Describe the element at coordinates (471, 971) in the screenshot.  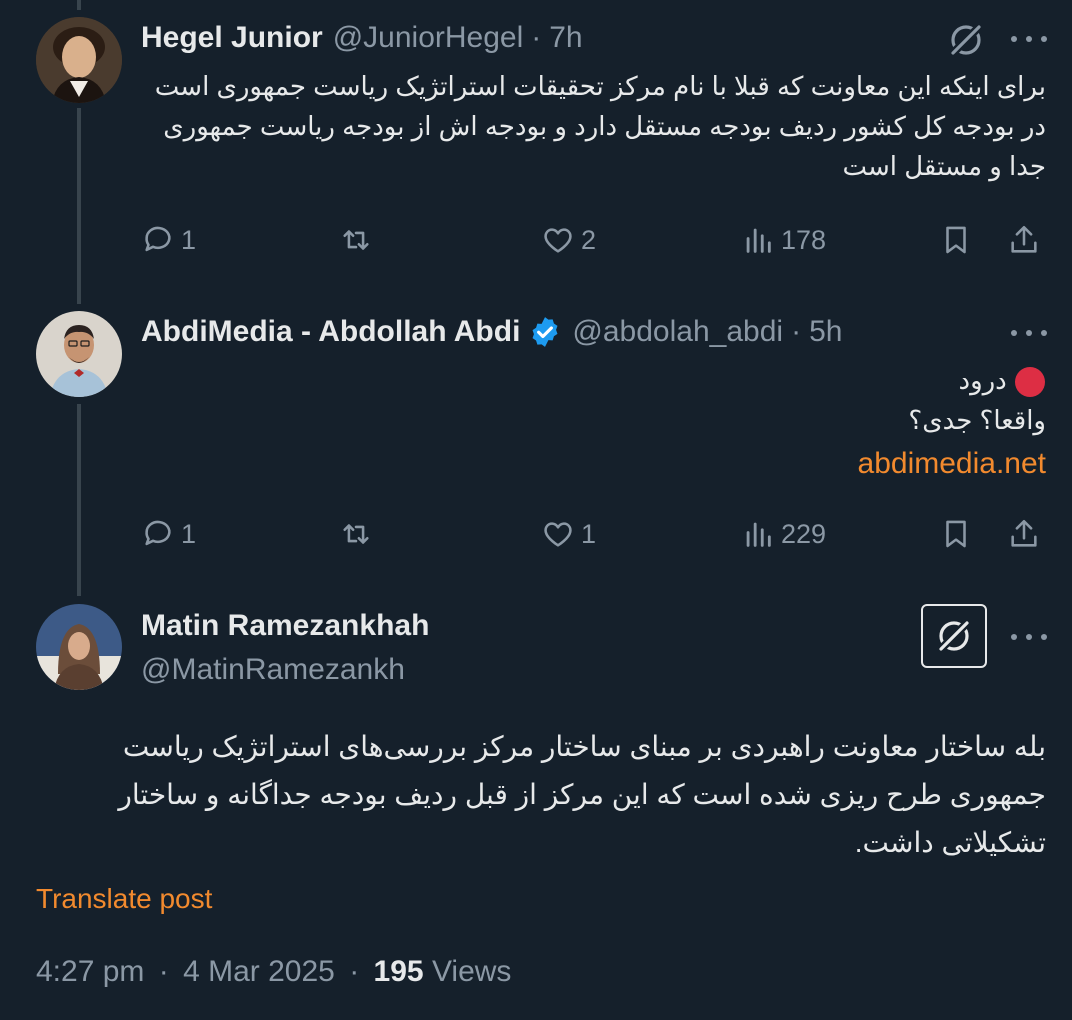
I see `views-label: Views` at that location.